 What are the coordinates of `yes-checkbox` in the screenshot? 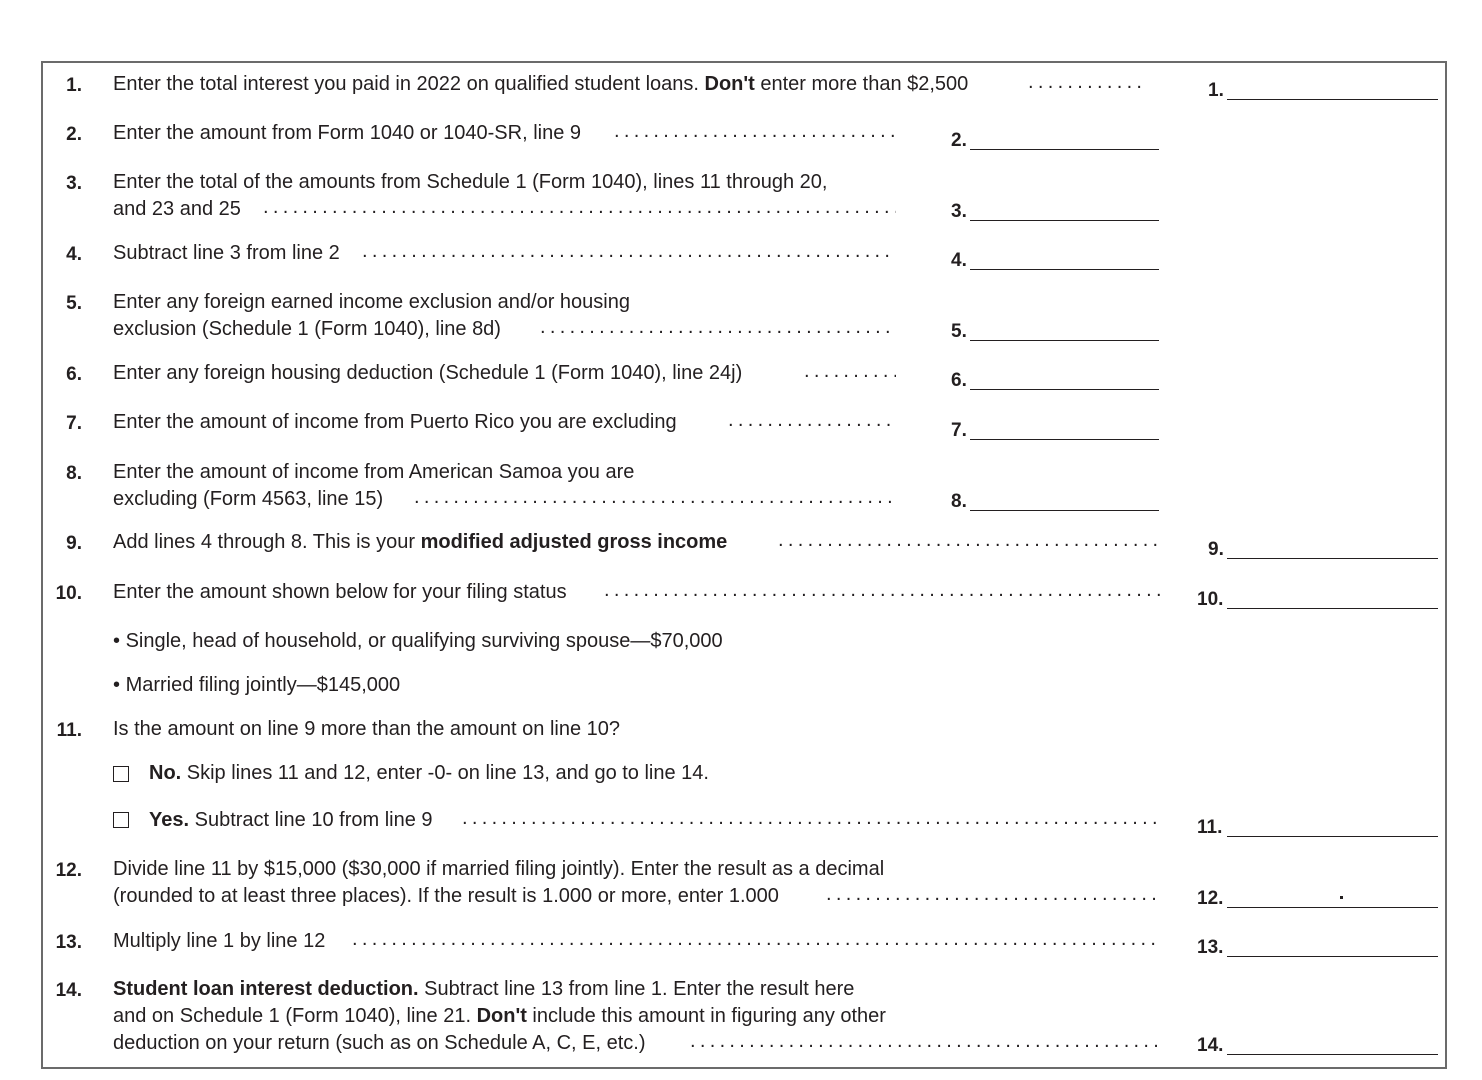 It's located at (121, 820).